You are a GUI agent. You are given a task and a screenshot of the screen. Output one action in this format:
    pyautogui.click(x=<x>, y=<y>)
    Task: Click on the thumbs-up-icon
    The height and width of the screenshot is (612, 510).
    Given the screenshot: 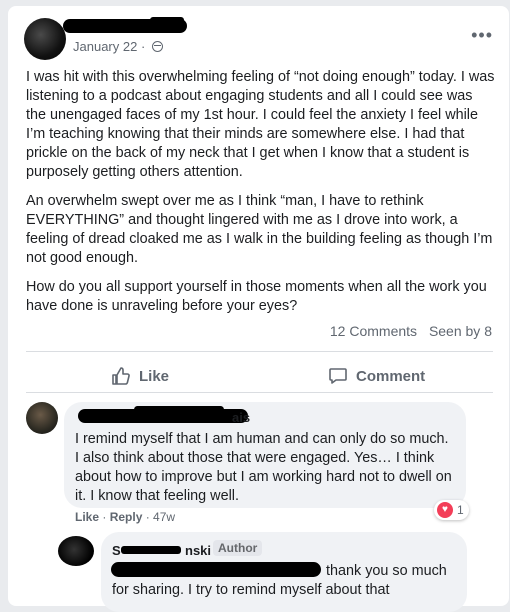 What is the action you would take?
    pyautogui.click(x=121, y=376)
    